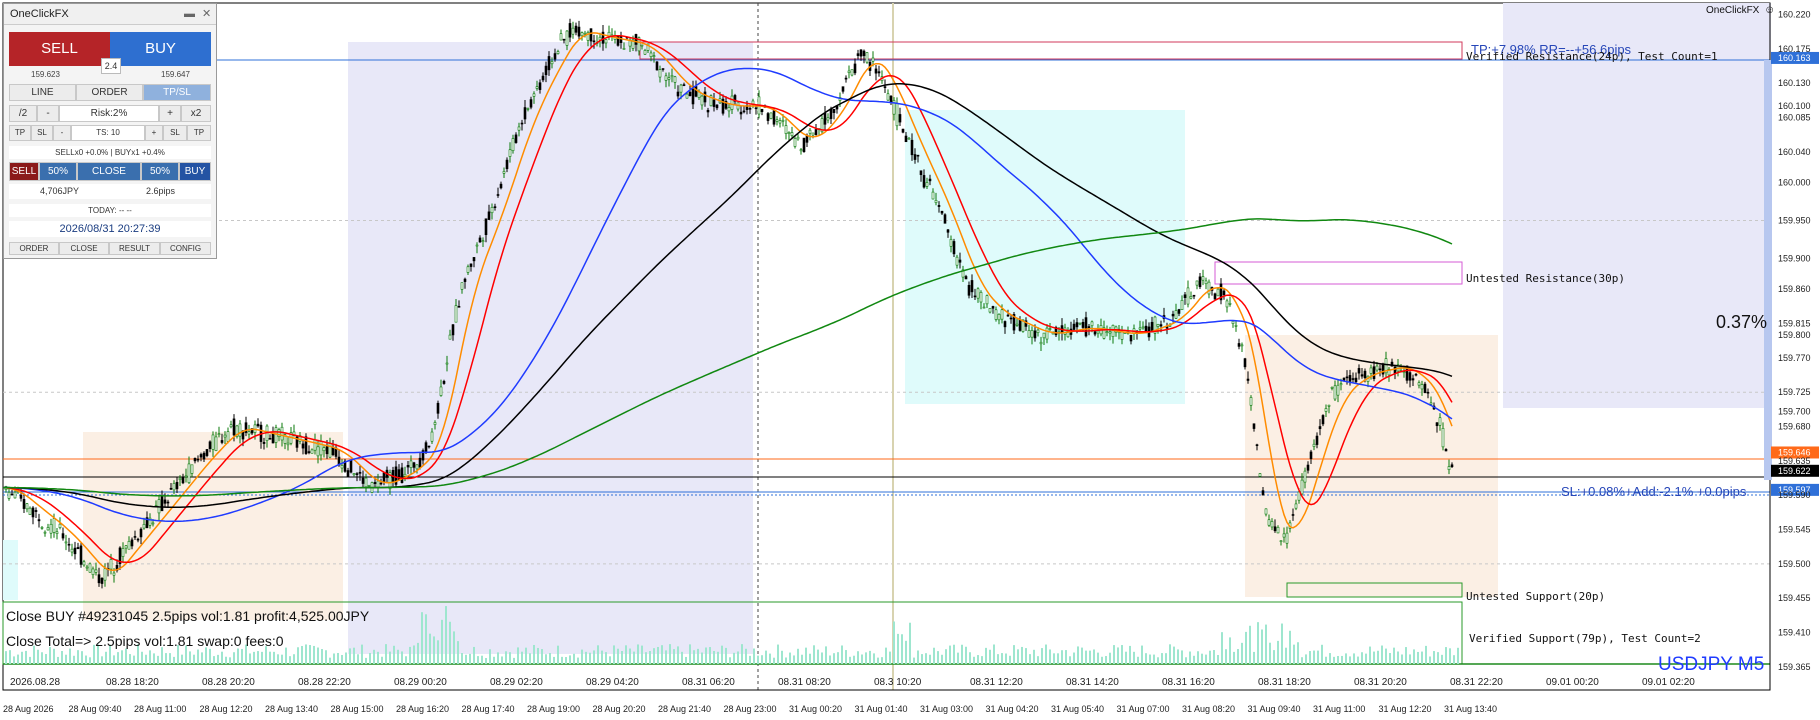 This screenshot has width=1820, height=720. Describe the element at coordinates (23, 113) in the screenshot. I see `risk-half-button: /2` at that location.